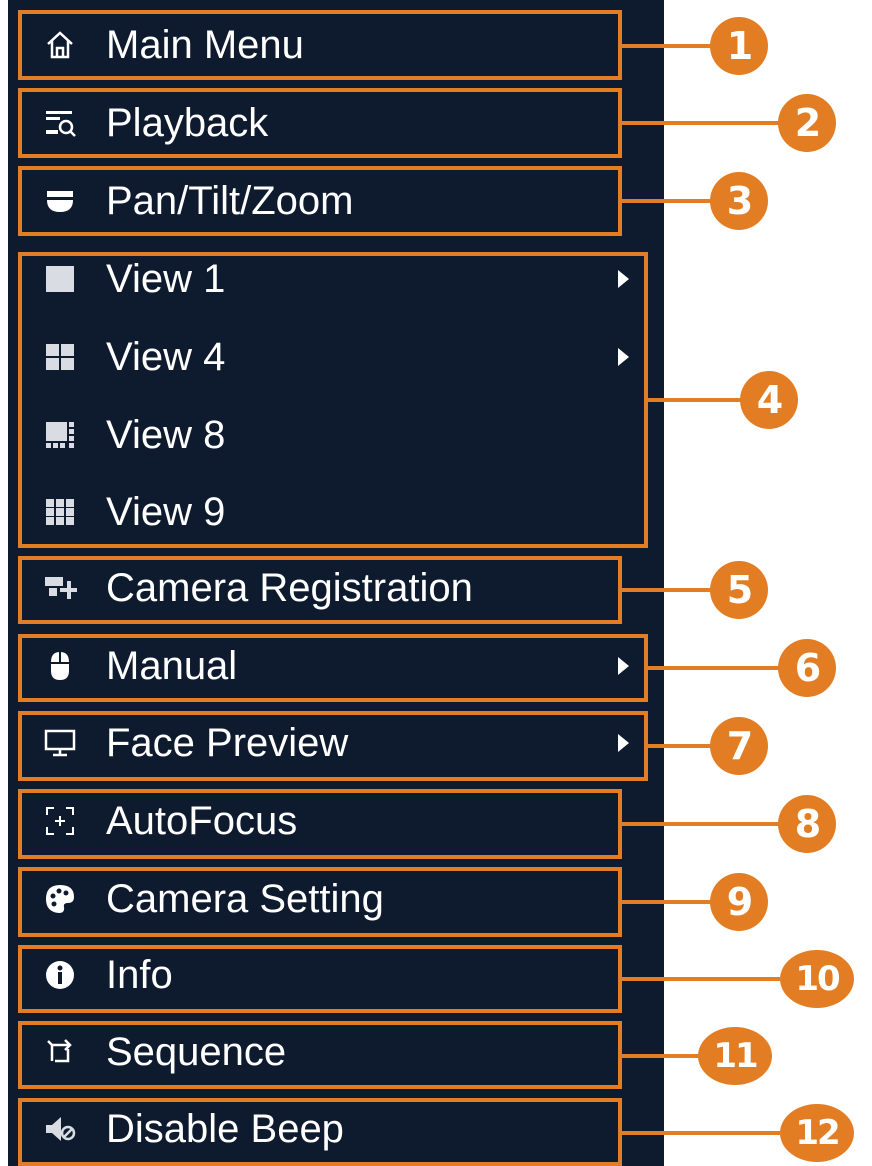 This screenshot has height=1166, width=872. I want to click on callout-badge-1: 1, so click(739, 46).